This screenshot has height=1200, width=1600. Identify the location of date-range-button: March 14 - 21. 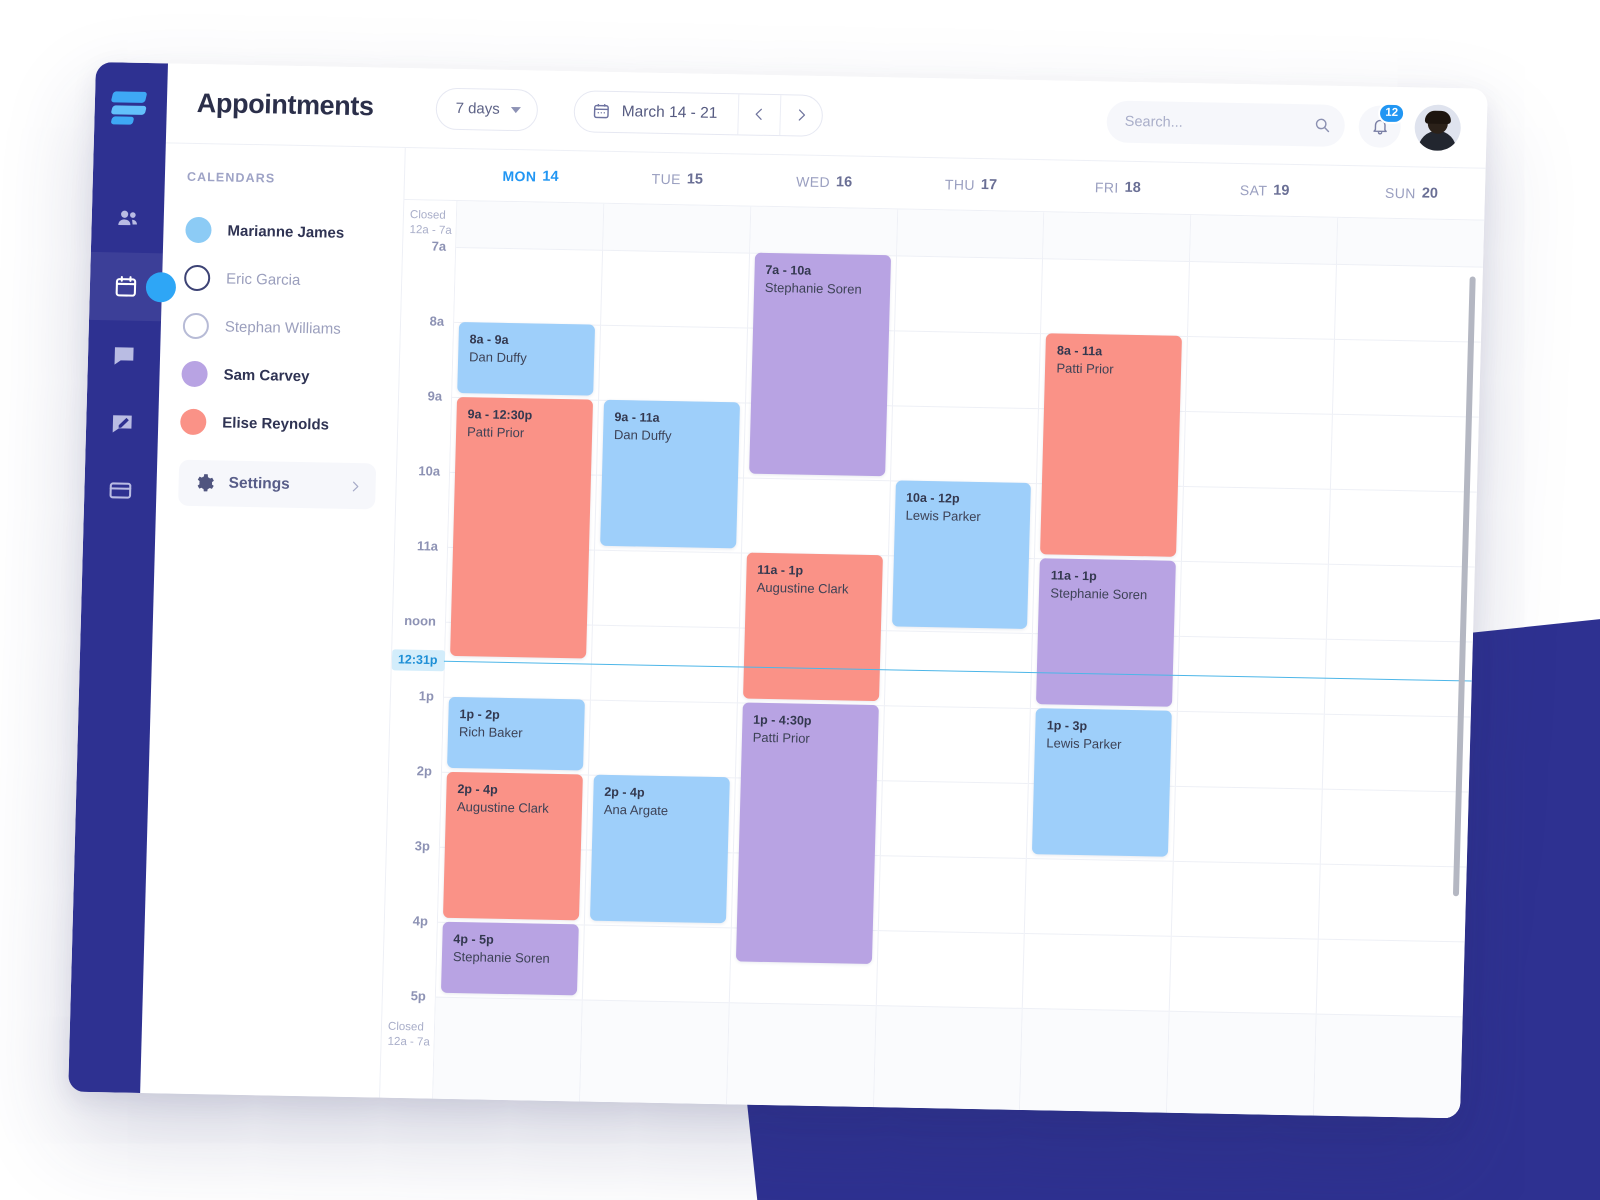
(656, 112).